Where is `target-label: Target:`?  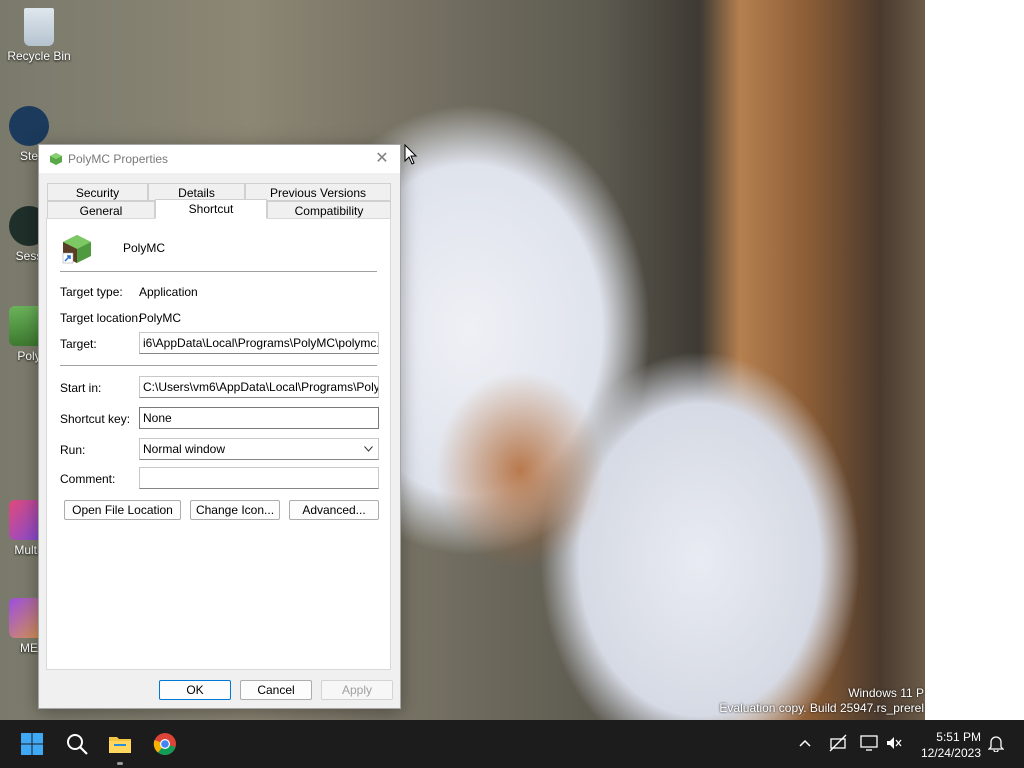 target-label: Target: is located at coordinates (78, 344).